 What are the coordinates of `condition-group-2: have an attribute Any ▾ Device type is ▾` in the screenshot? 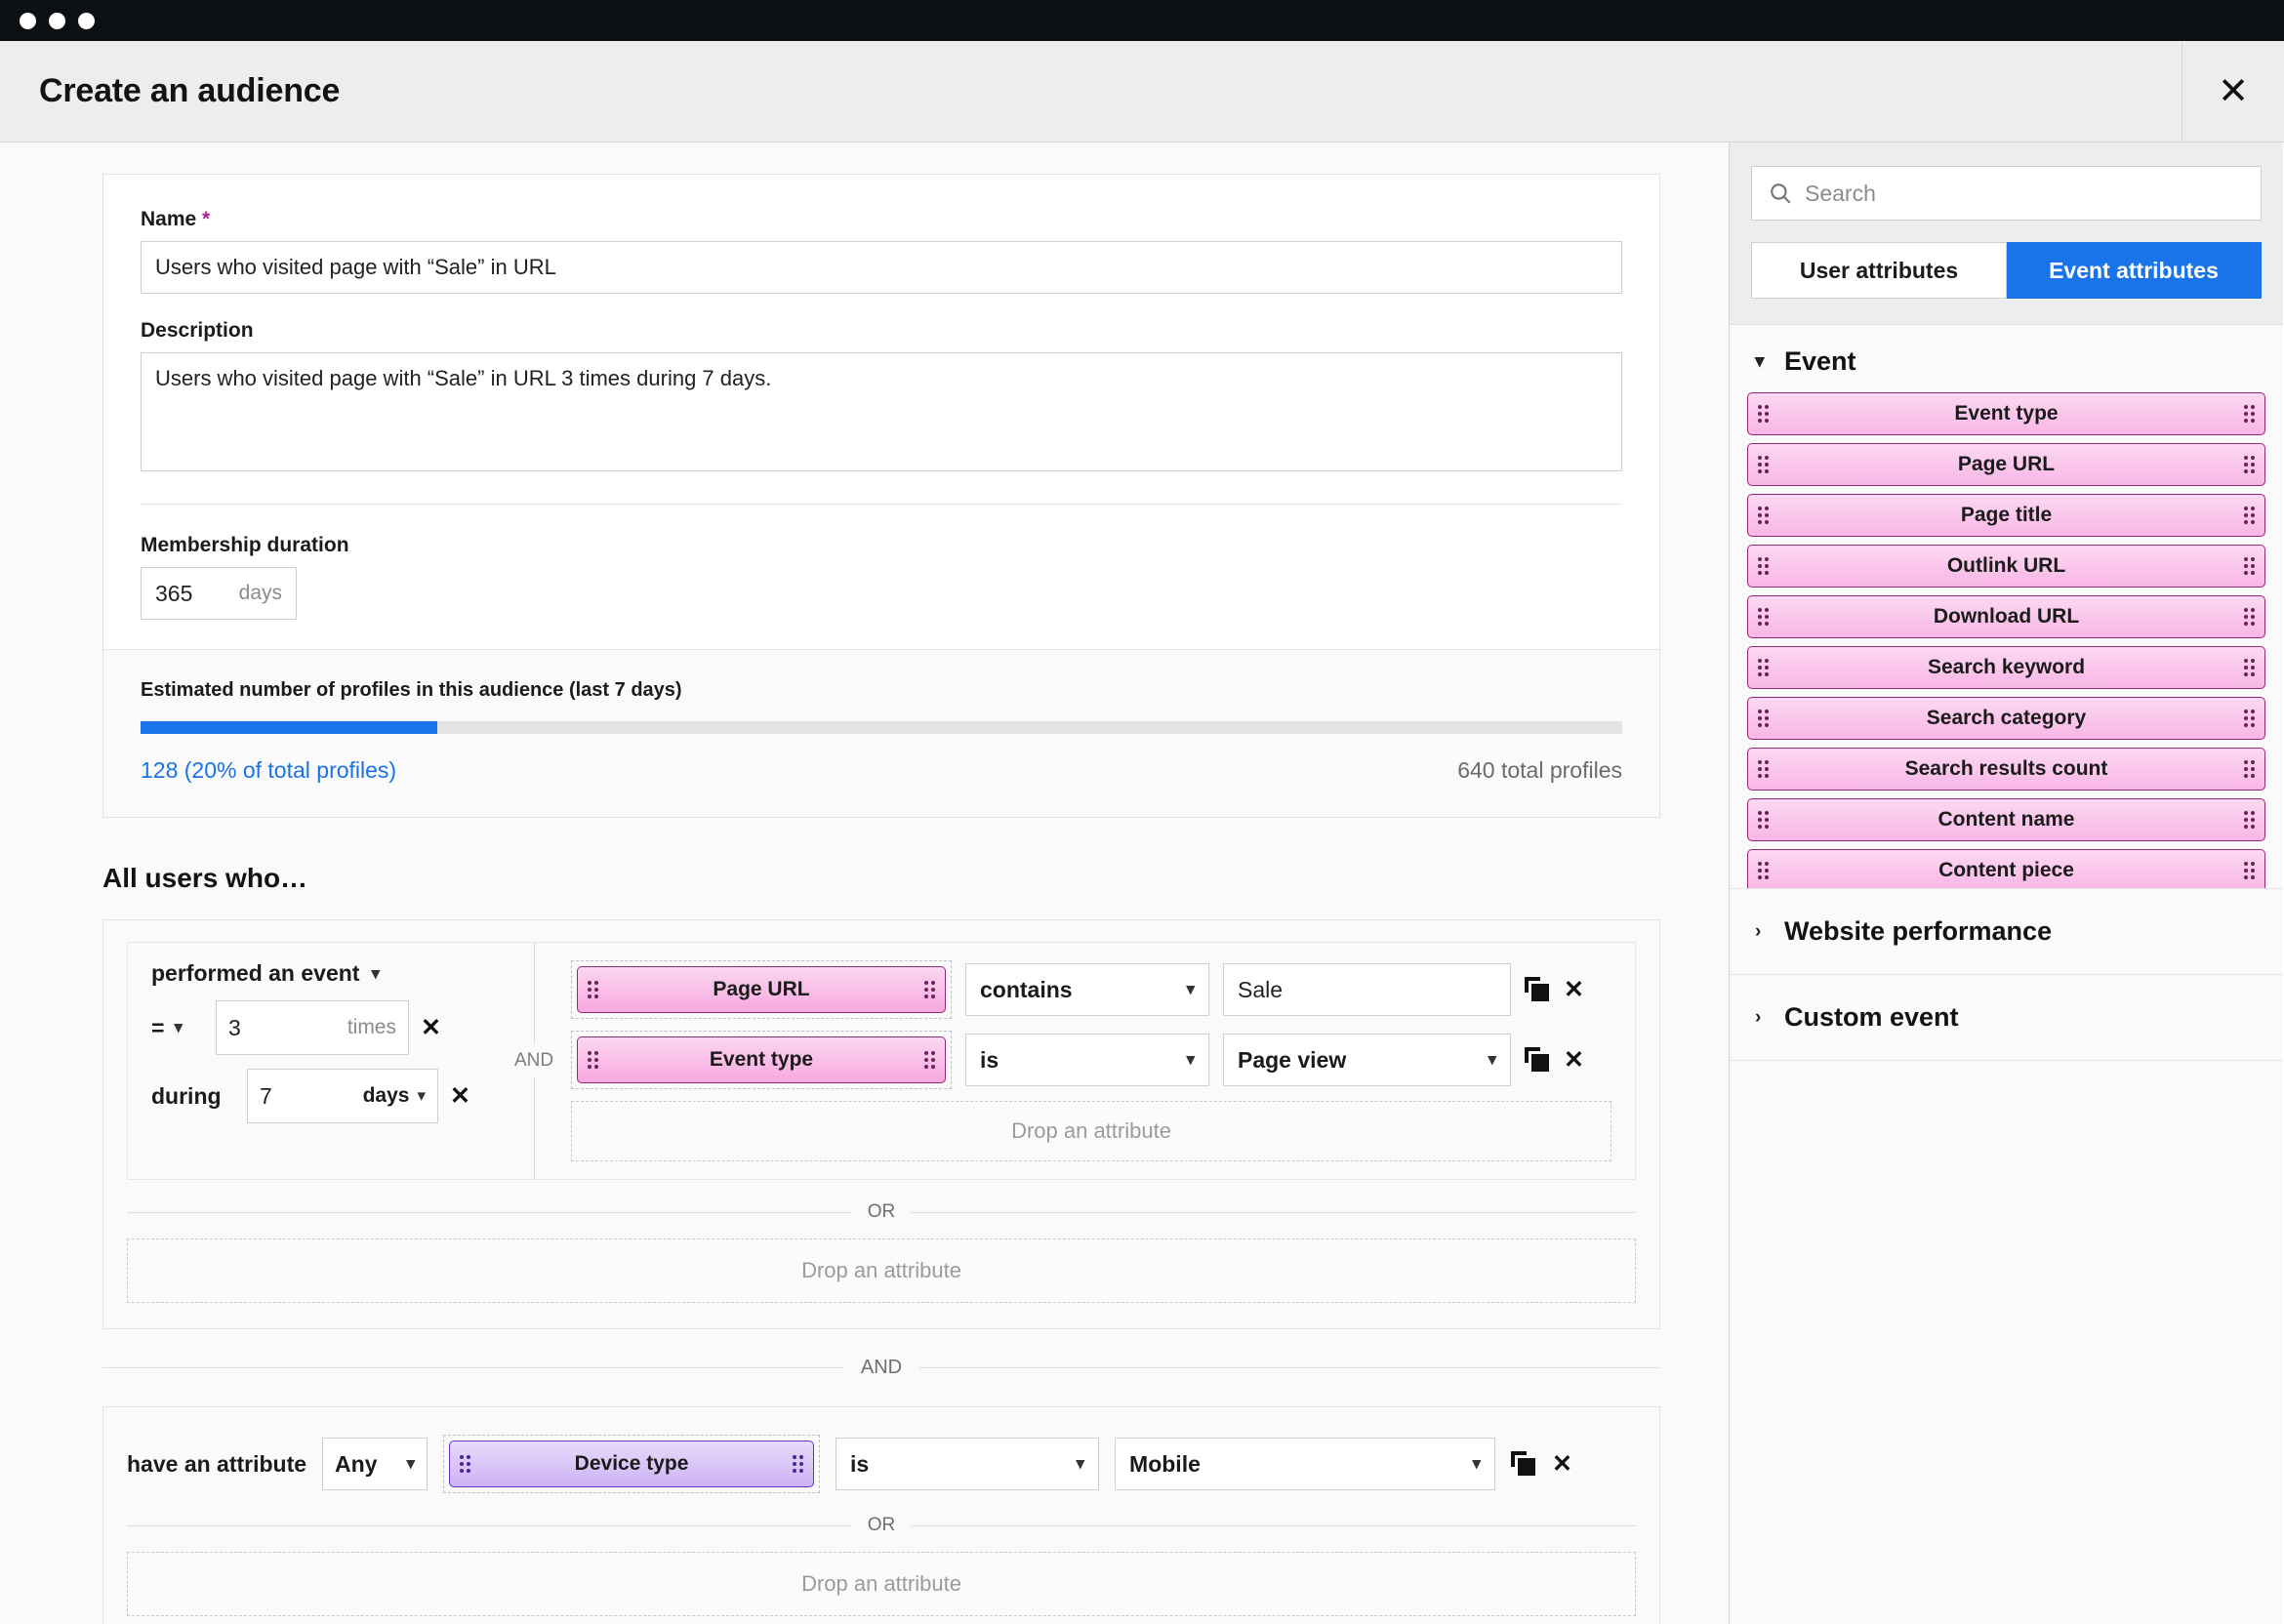 It's located at (881, 1515).